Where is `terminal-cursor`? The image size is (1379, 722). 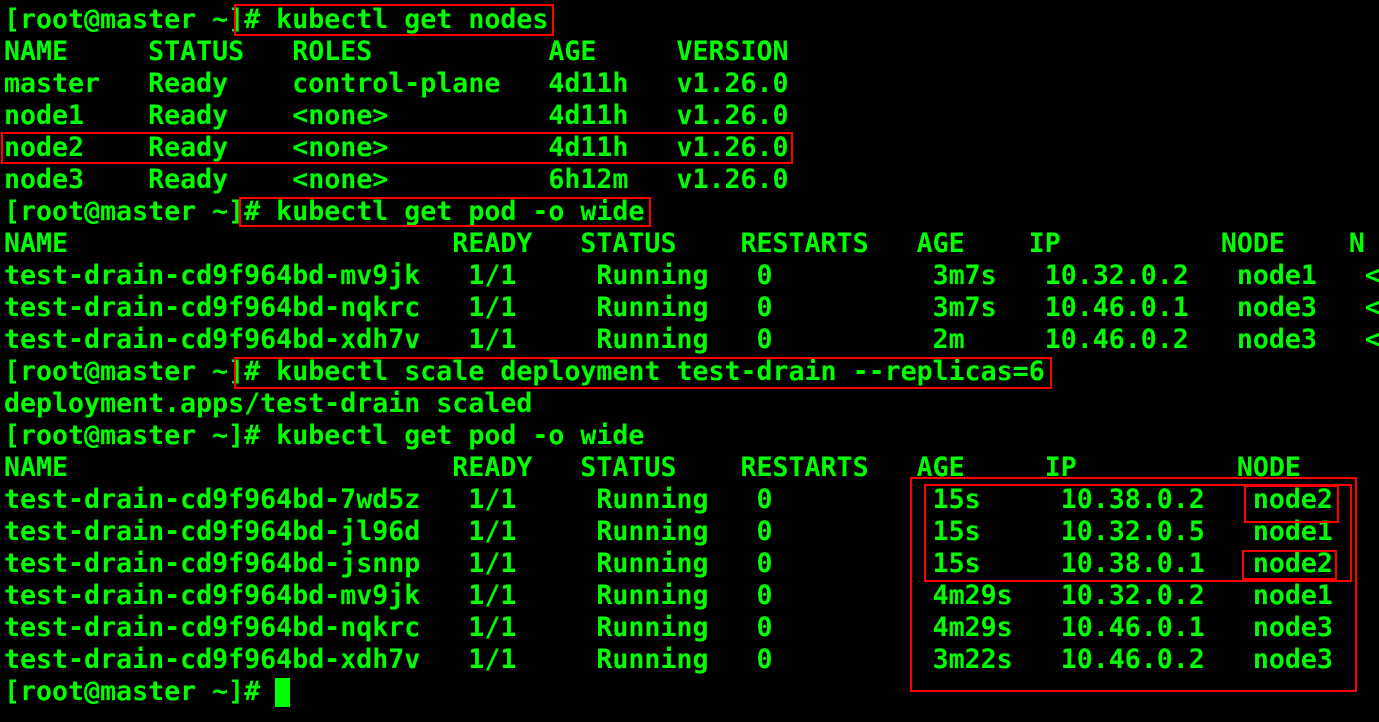
terminal-cursor is located at coordinates (282, 692).